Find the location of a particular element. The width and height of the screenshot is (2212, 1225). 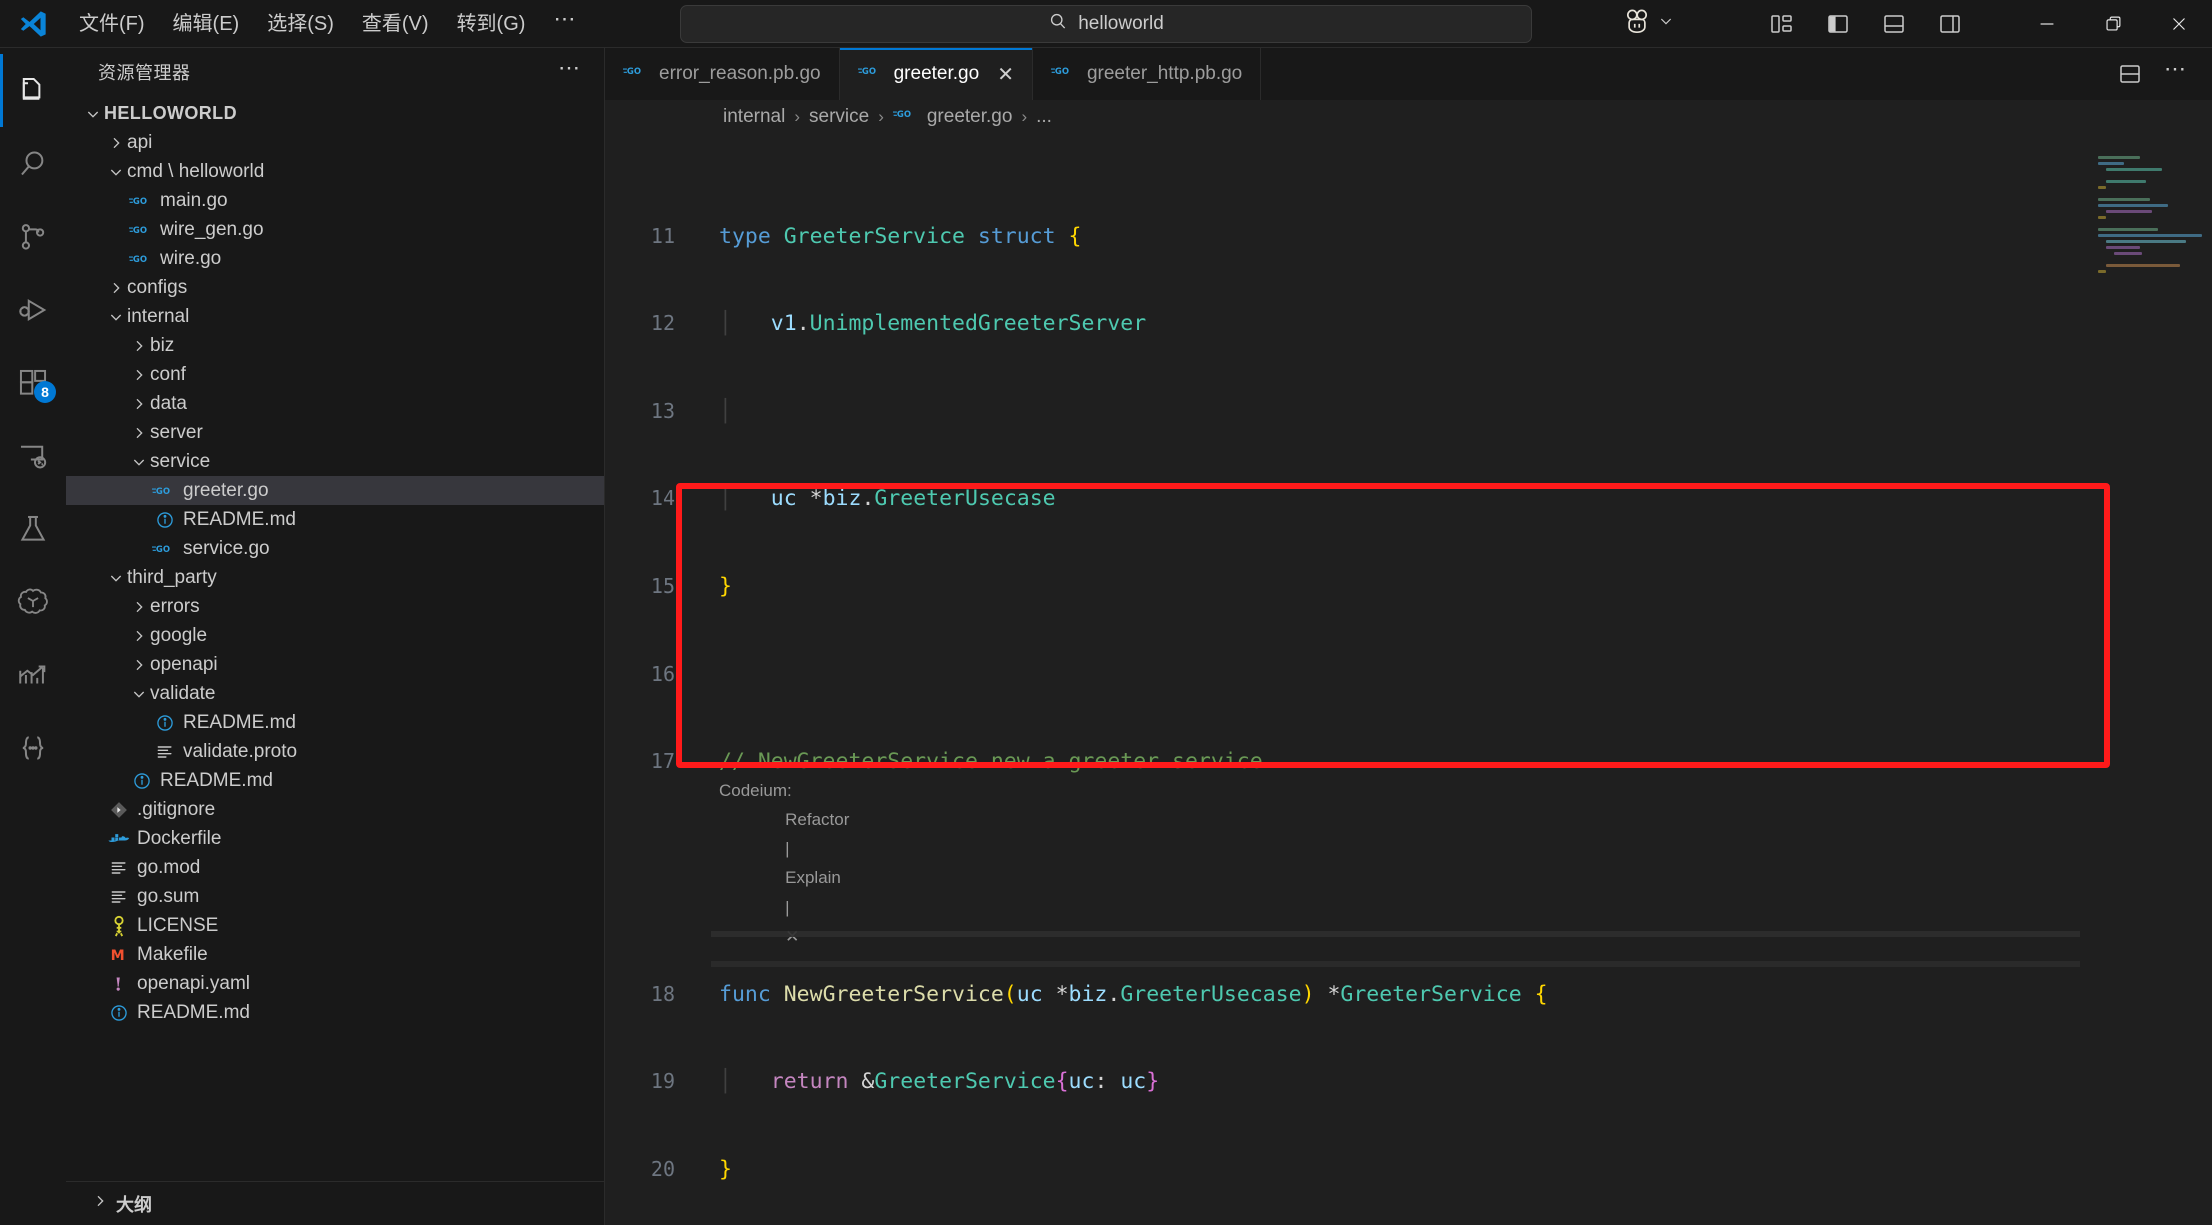

menu-view: 查看(V) is located at coordinates (395, 24).